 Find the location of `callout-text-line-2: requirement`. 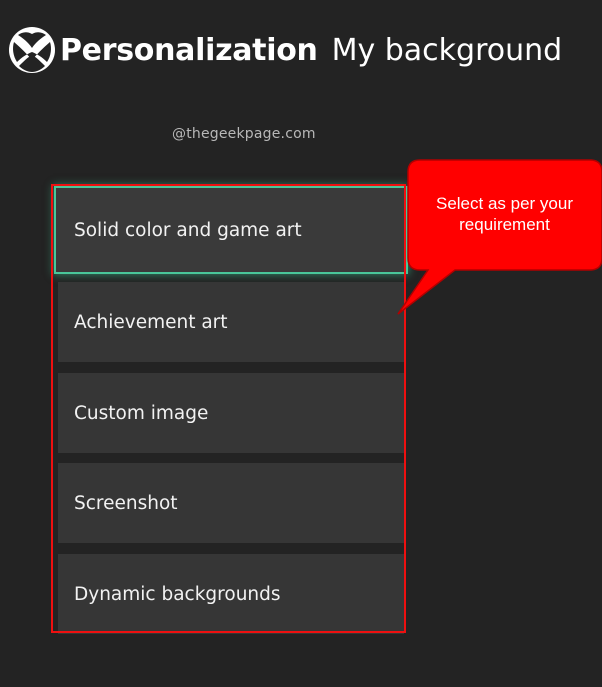

callout-text-line-2: requirement is located at coordinates (504, 224).